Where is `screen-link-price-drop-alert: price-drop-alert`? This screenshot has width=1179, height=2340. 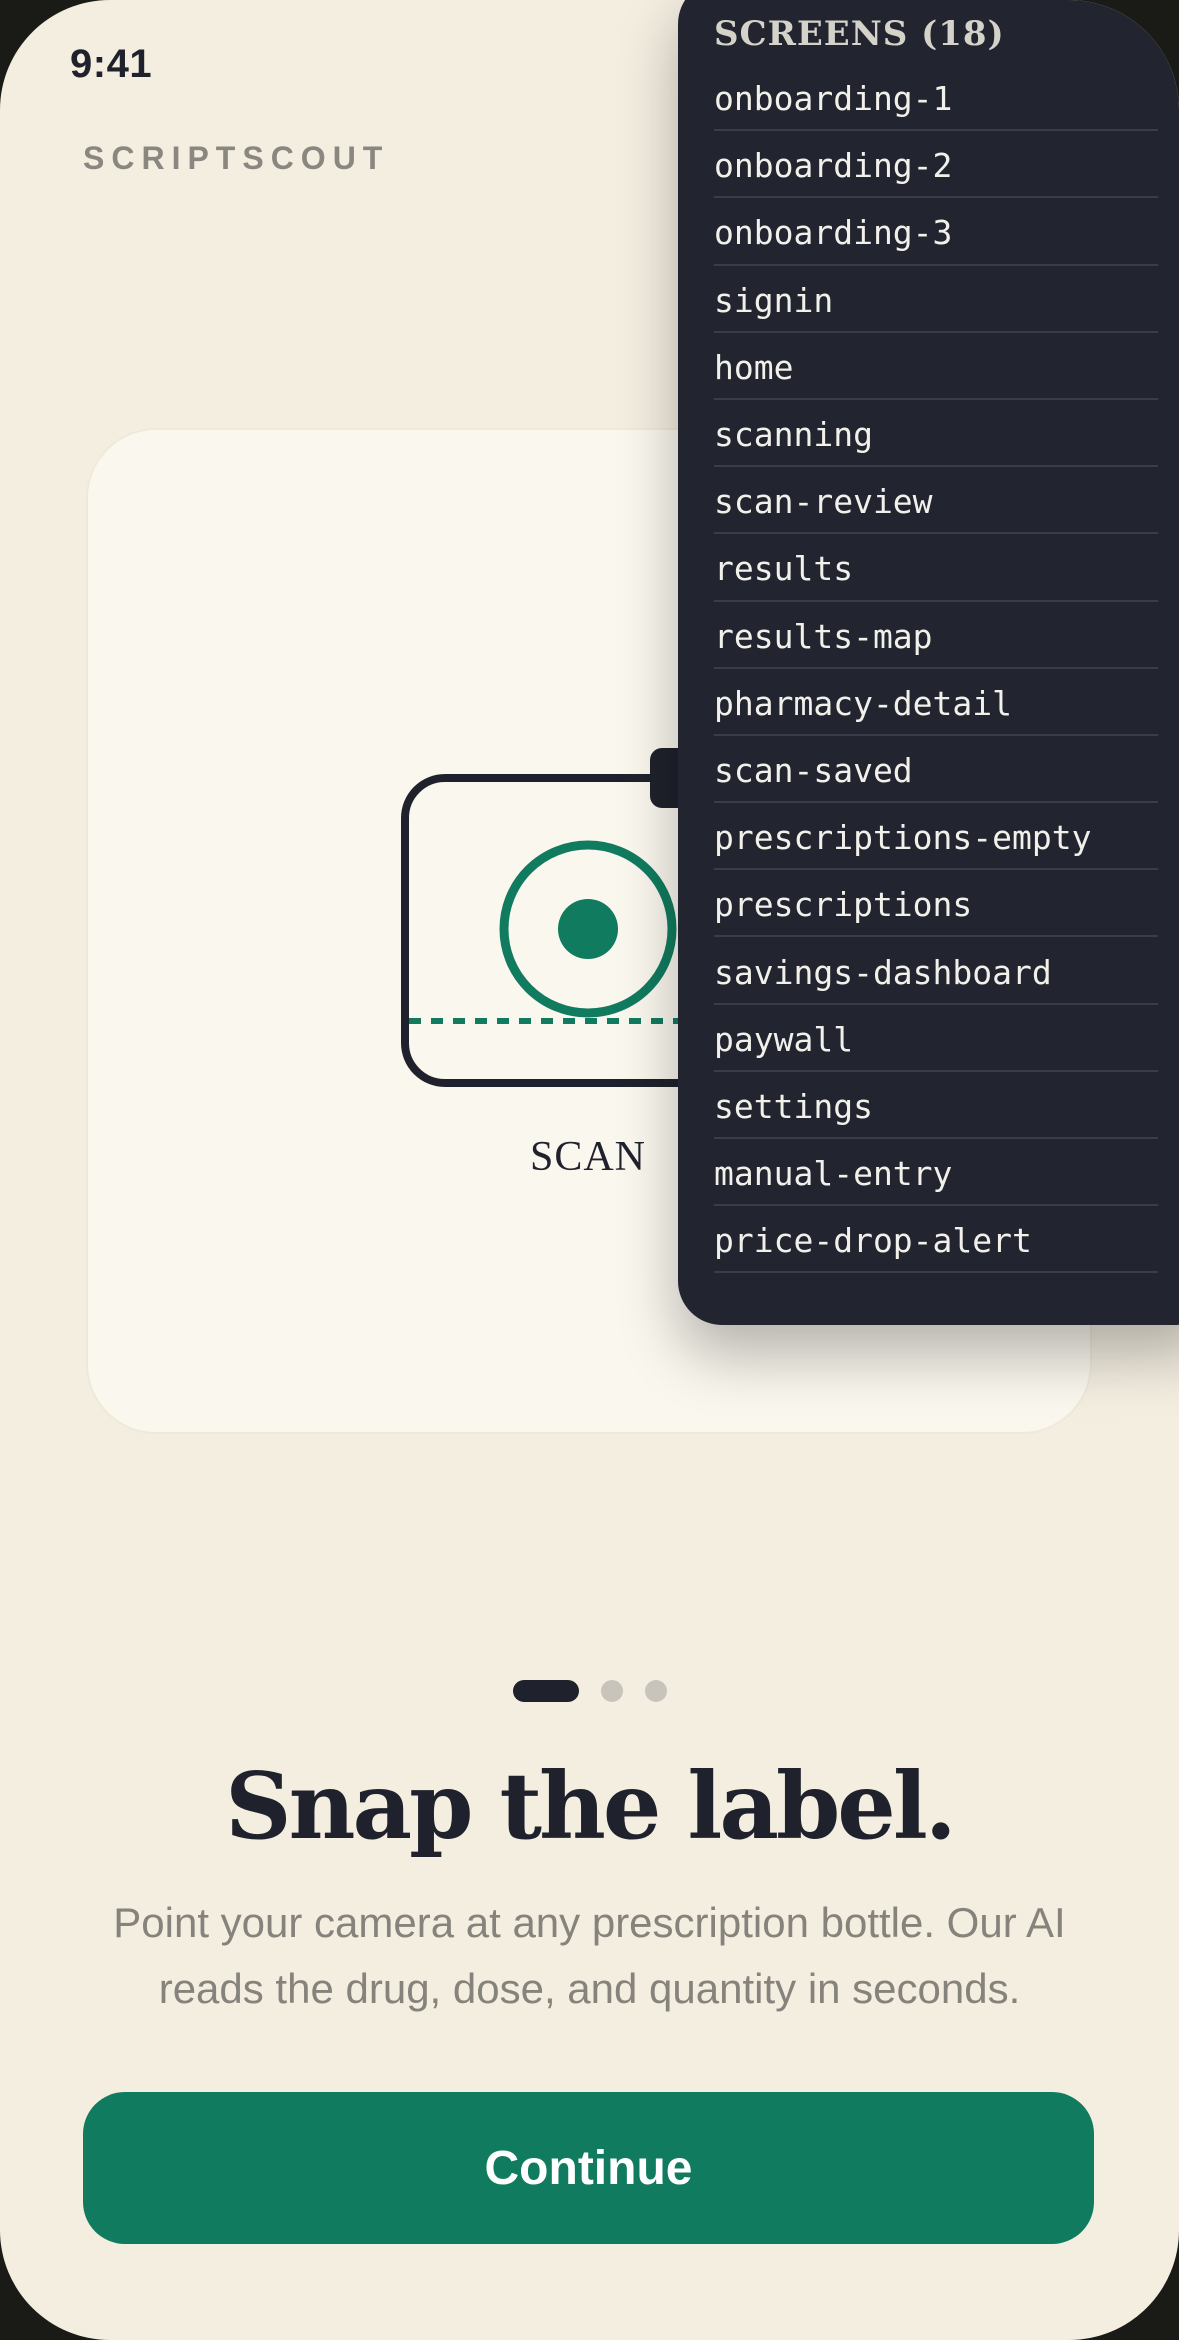
screen-link-price-drop-alert: price-drop-alert is located at coordinates (936, 1240).